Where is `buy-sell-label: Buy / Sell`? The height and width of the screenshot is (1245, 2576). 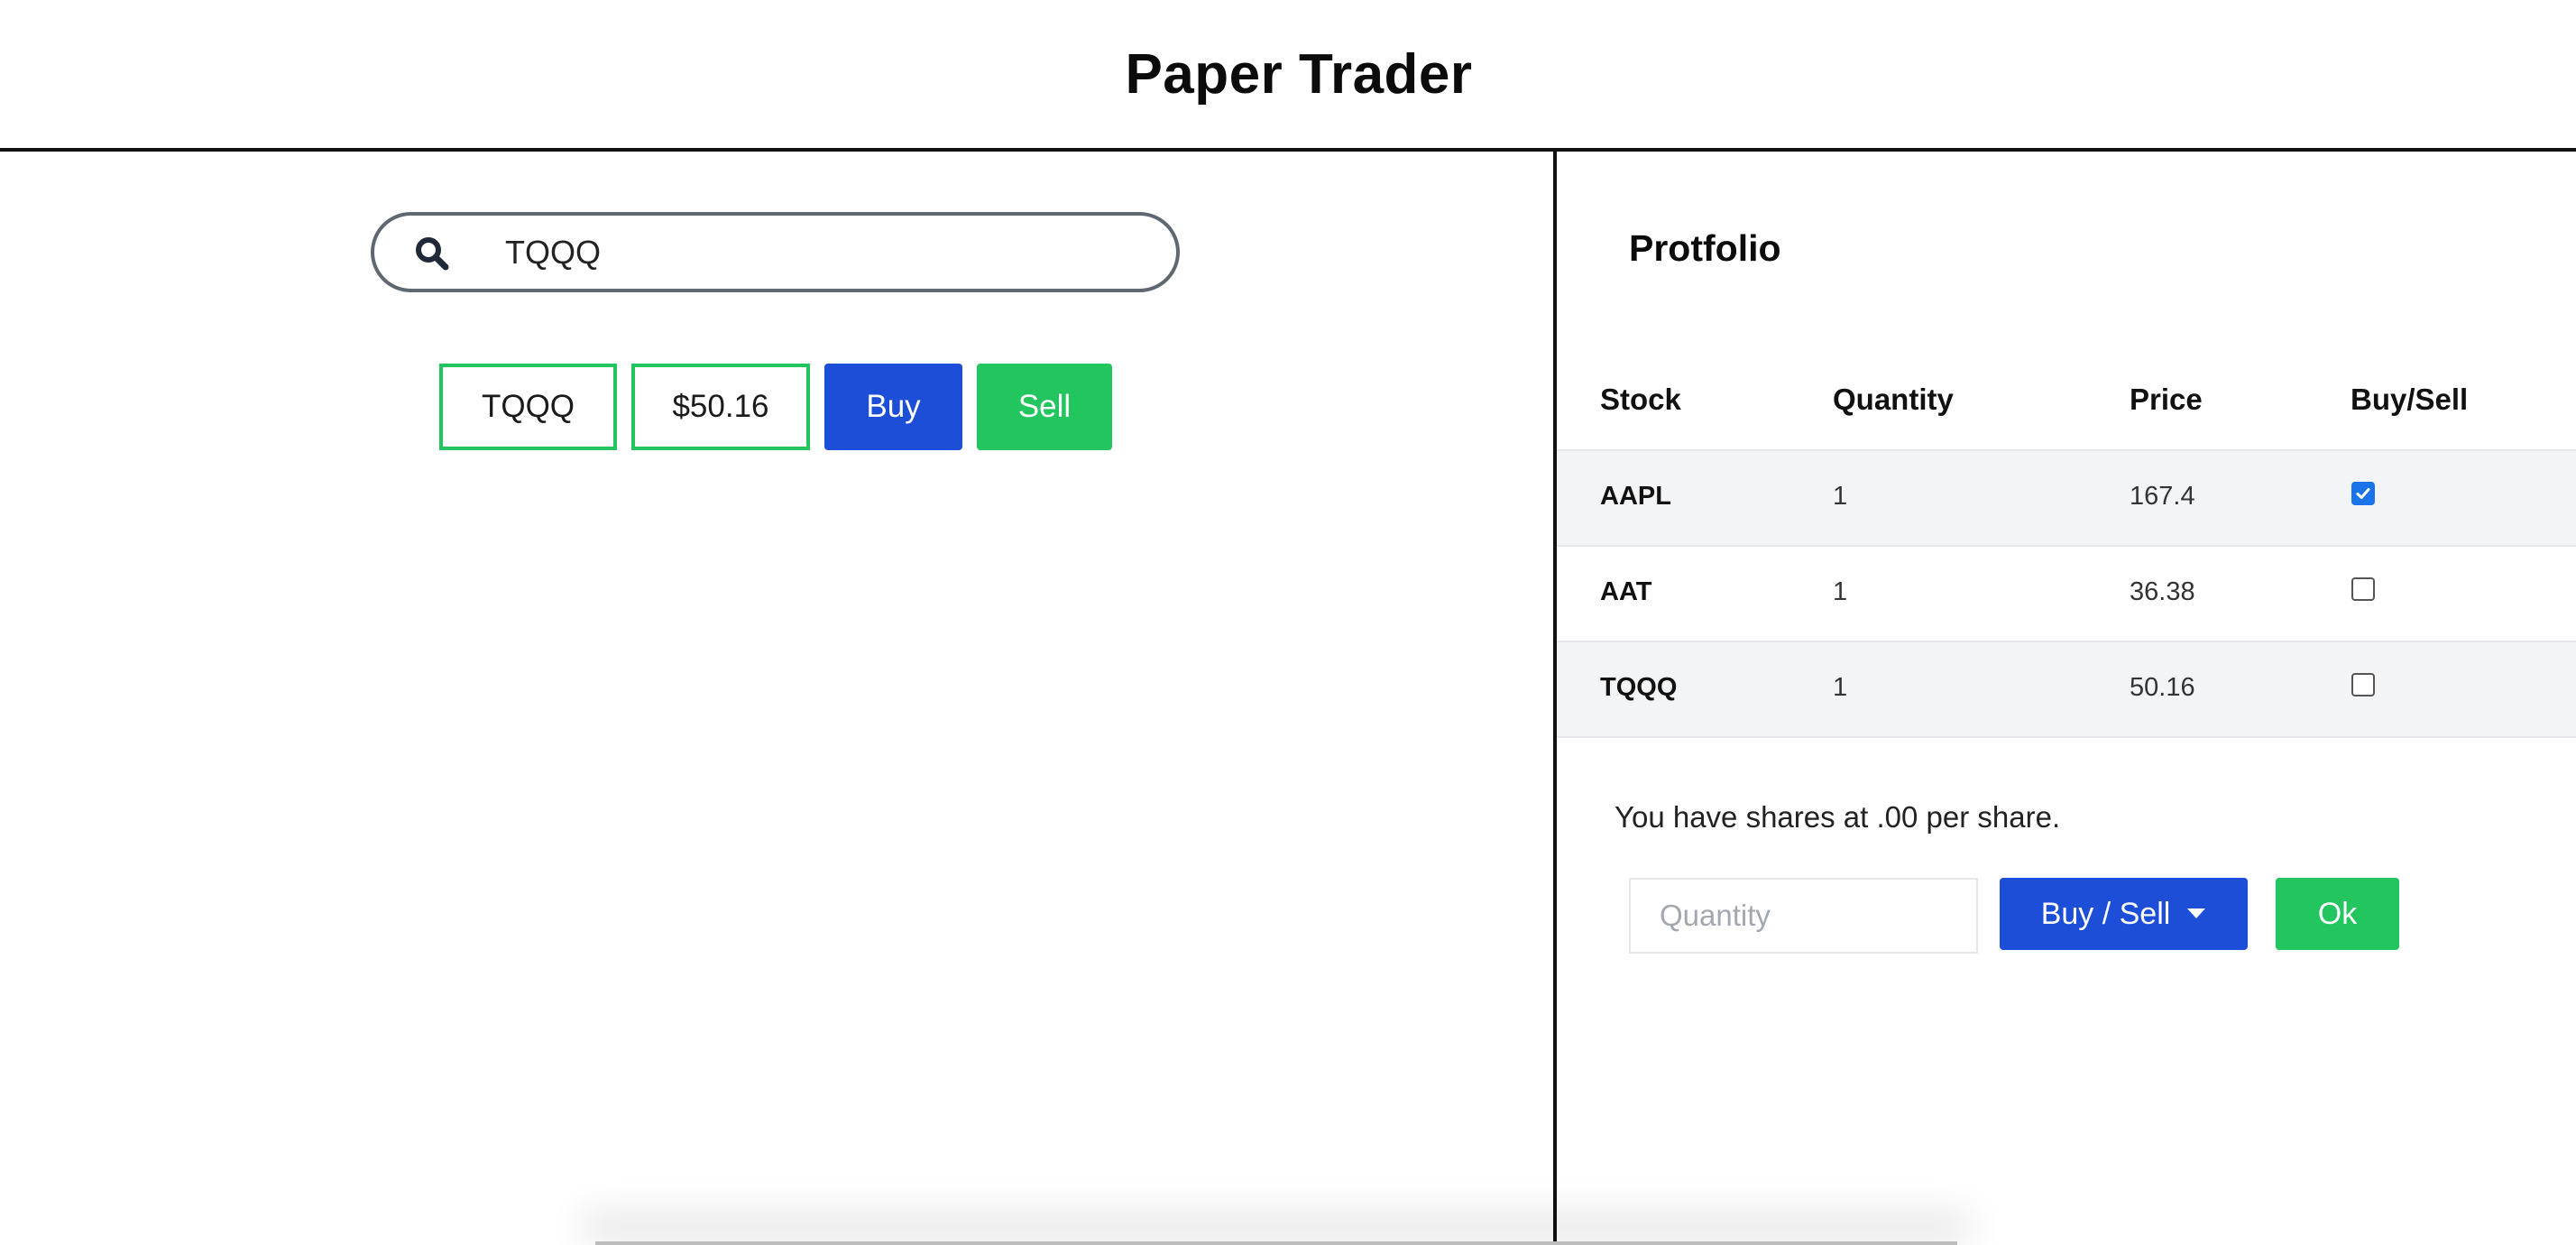
buy-sell-label: Buy / Sell is located at coordinates (2105, 913).